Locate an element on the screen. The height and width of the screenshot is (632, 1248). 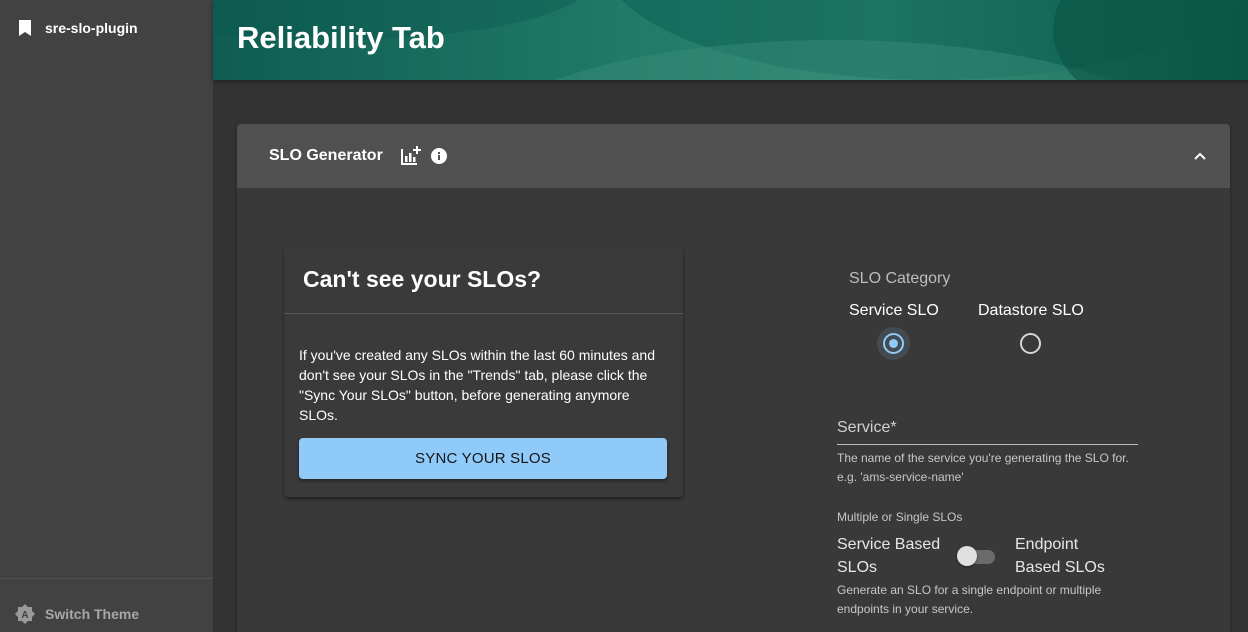
slo-scope-toggle is located at coordinates (977, 556).